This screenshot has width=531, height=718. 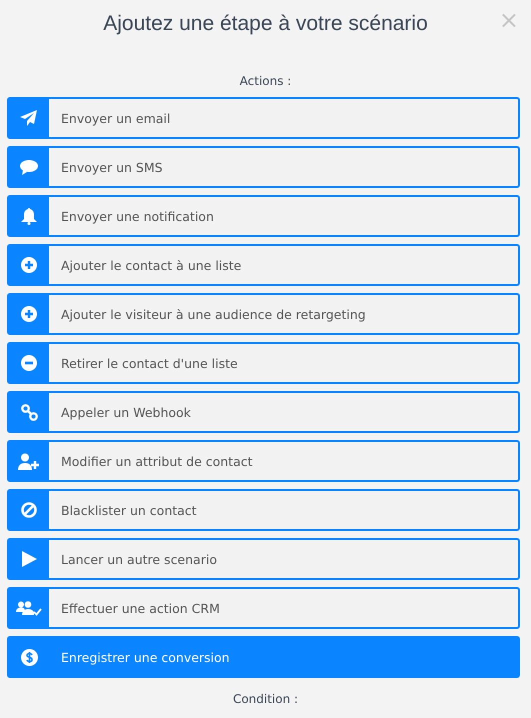 What do you see at coordinates (263, 657) in the screenshot?
I see `action-option: Enregistrer une conversion` at bounding box center [263, 657].